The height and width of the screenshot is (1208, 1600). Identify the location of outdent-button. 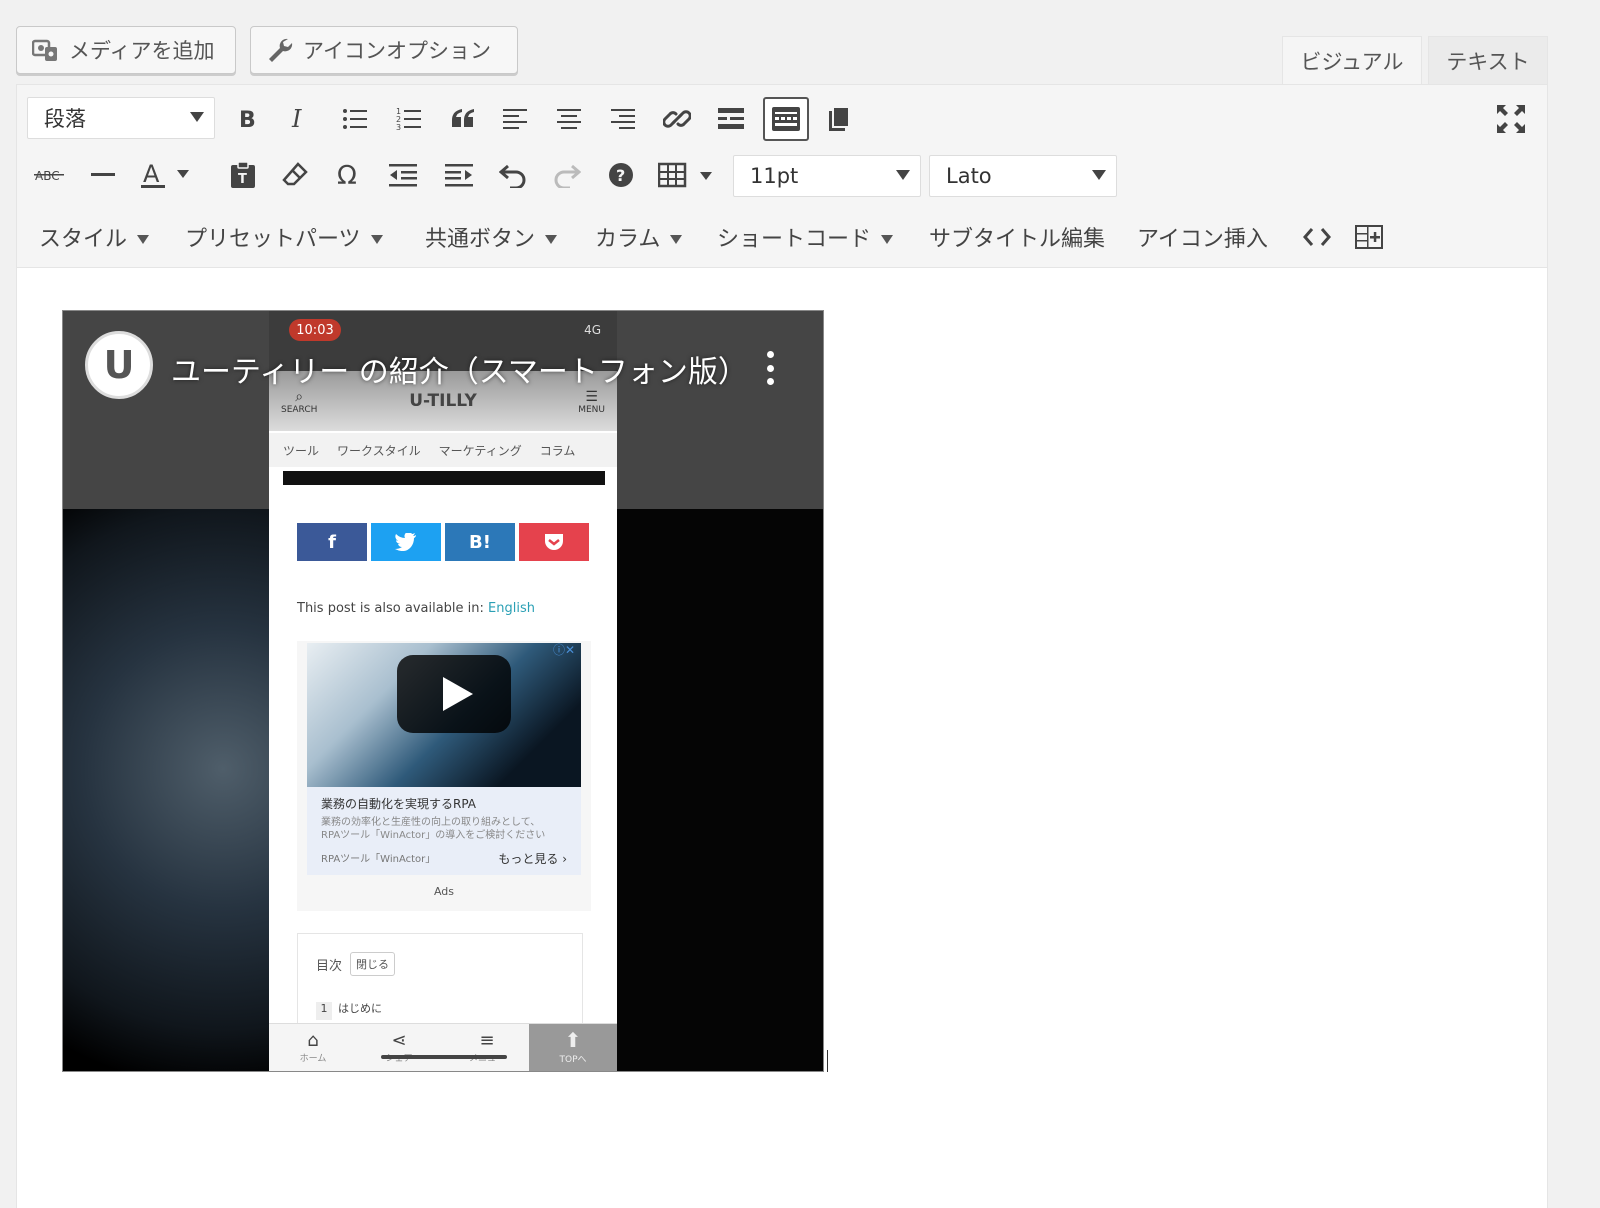
(403, 175).